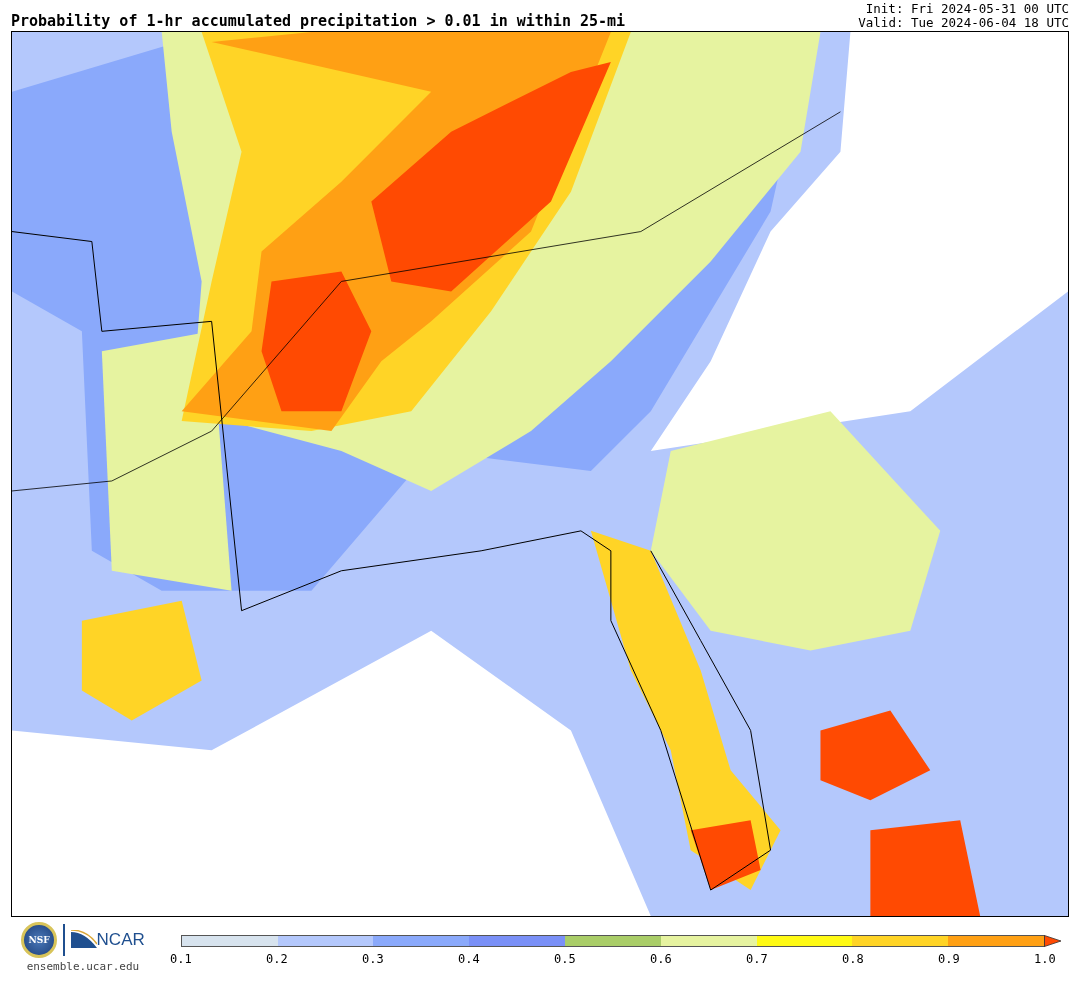  What do you see at coordinates (181, 959) in the screenshot?
I see `tick-label: 0.1` at bounding box center [181, 959].